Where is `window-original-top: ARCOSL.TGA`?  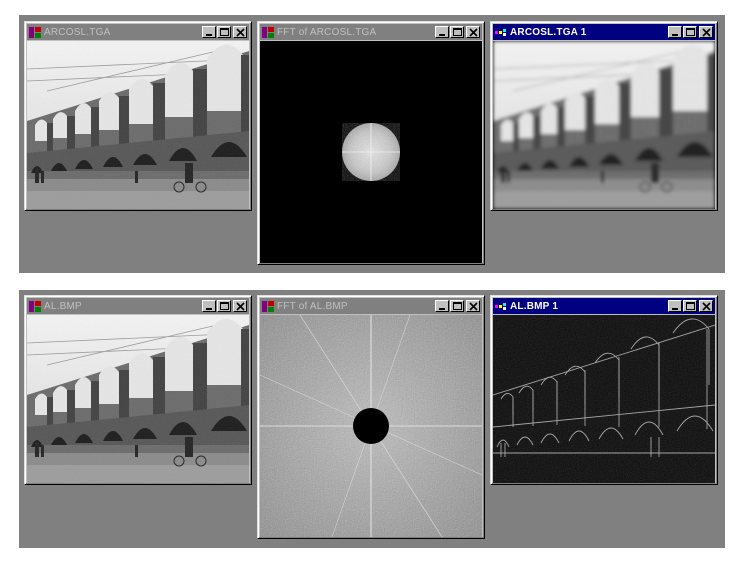
window-original-top: ARCOSL.TGA is located at coordinates (138, 116).